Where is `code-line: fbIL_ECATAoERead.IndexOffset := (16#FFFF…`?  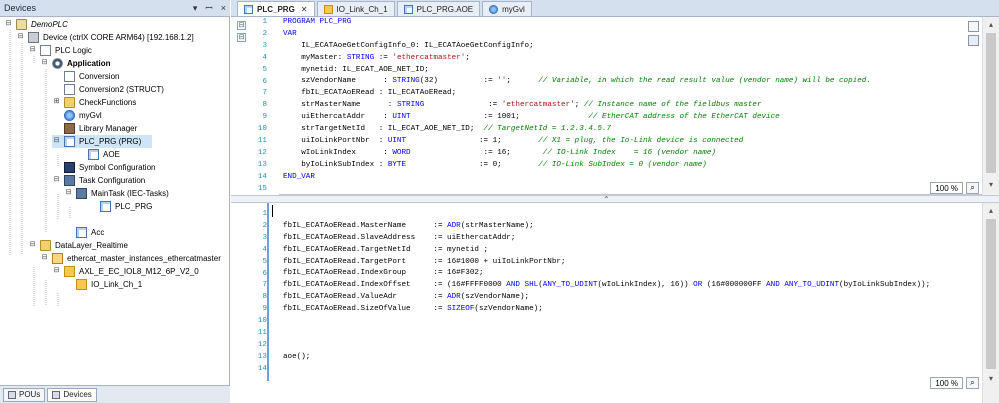 code-line: fbIL_ECATAoERead.IndexOffset := (16#FFFF… is located at coordinates (633, 286).